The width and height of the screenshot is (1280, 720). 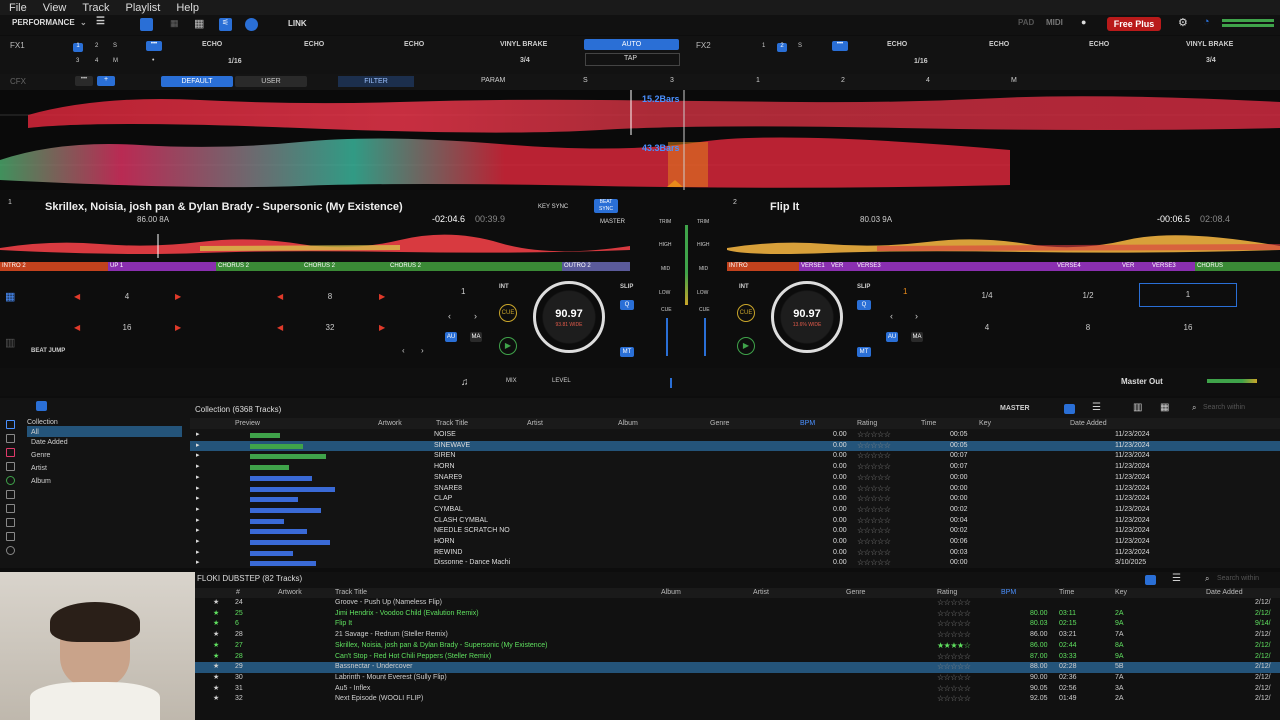 I want to click on mixer-cue-2: CUE, so click(x=704, y=310).